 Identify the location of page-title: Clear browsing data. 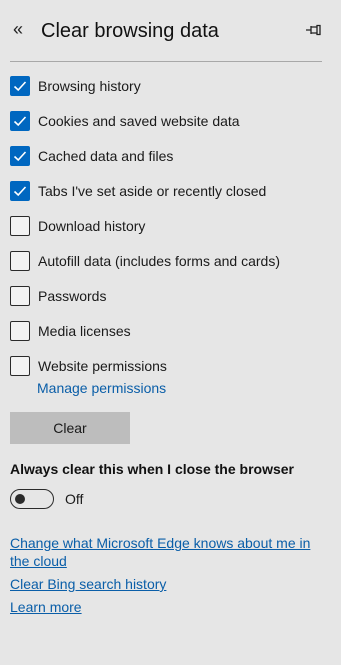
(130, 31).